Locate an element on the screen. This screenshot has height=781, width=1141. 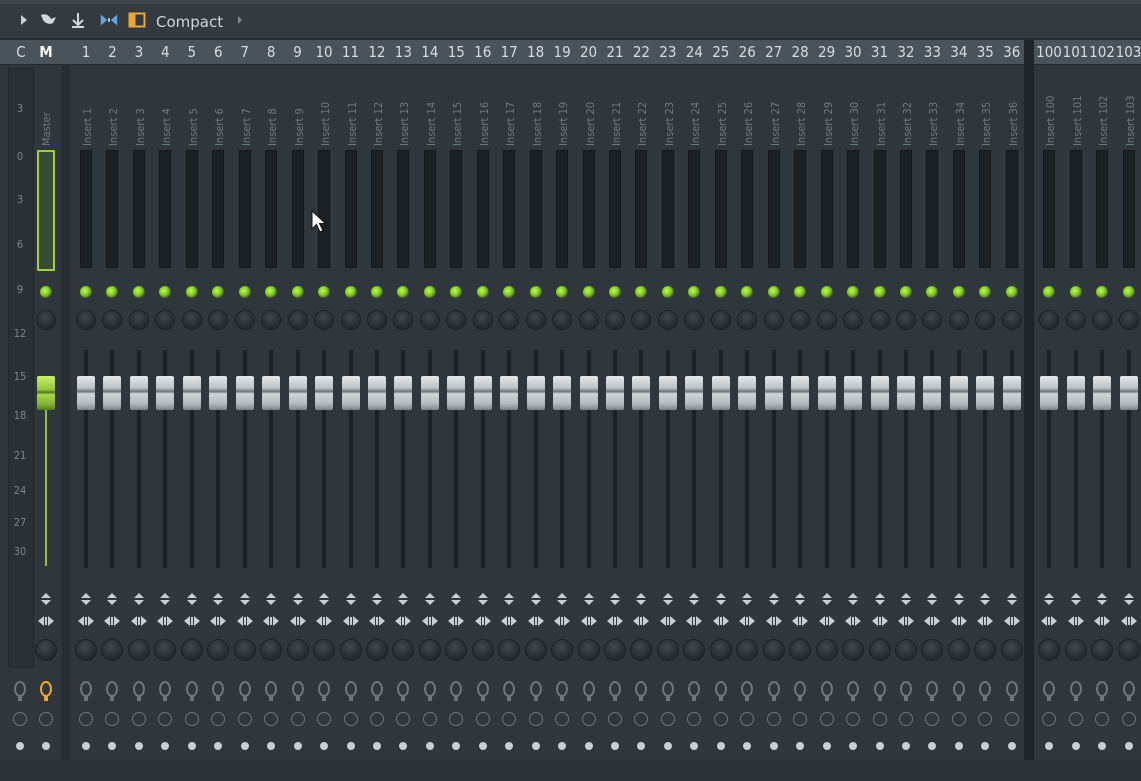
c-select-dot is located at coordinates (20, 746).